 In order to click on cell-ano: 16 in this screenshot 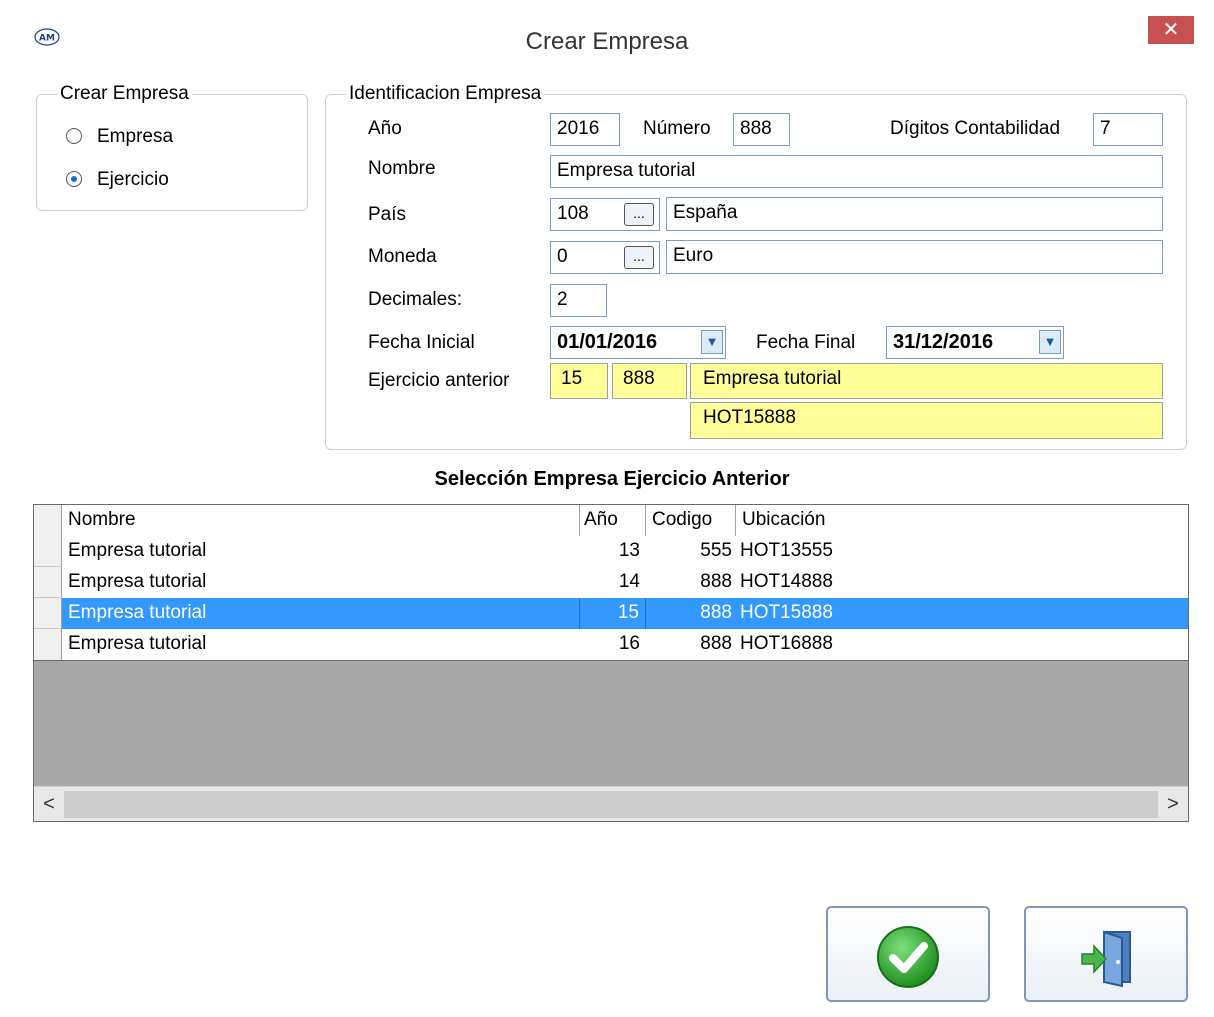, I will do `click(613, 644)`.